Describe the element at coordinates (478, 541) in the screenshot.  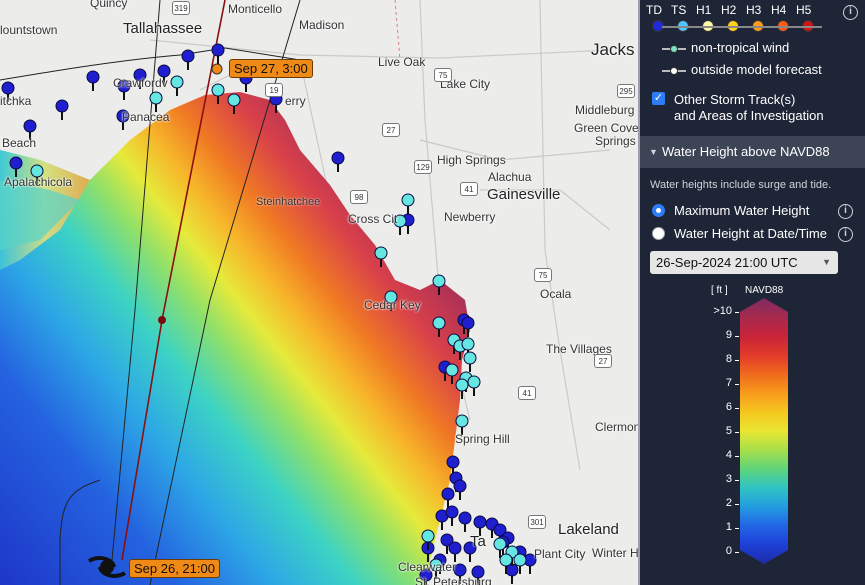
I see `place-tampa: Ta` at that location.